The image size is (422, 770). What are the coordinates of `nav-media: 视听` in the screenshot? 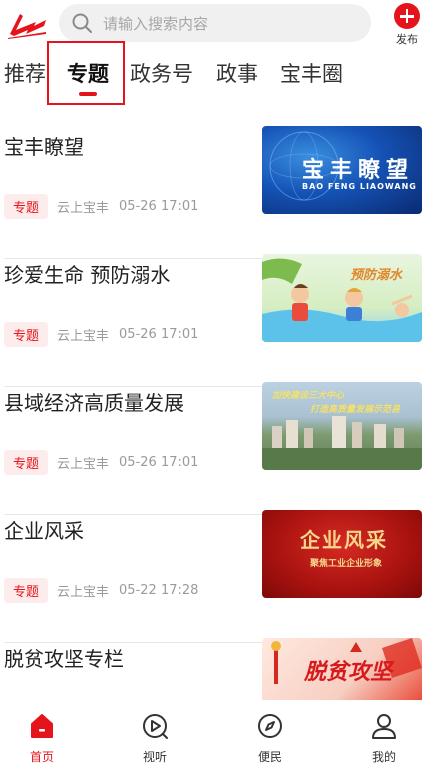 It's located at (155, 738).